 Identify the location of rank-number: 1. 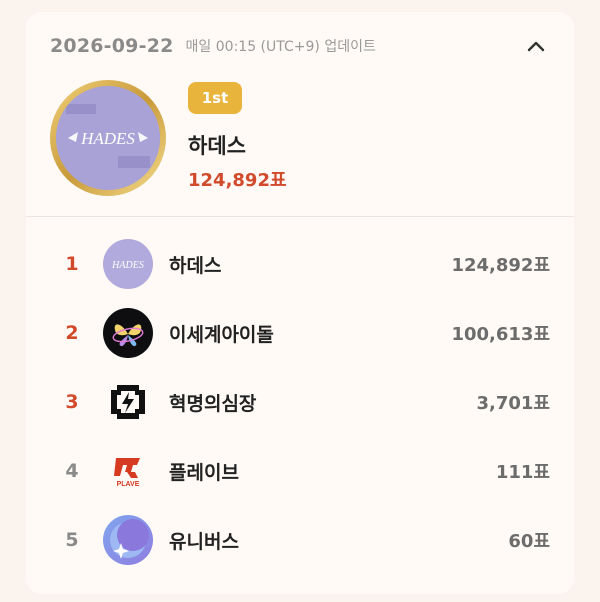
(72, 264).